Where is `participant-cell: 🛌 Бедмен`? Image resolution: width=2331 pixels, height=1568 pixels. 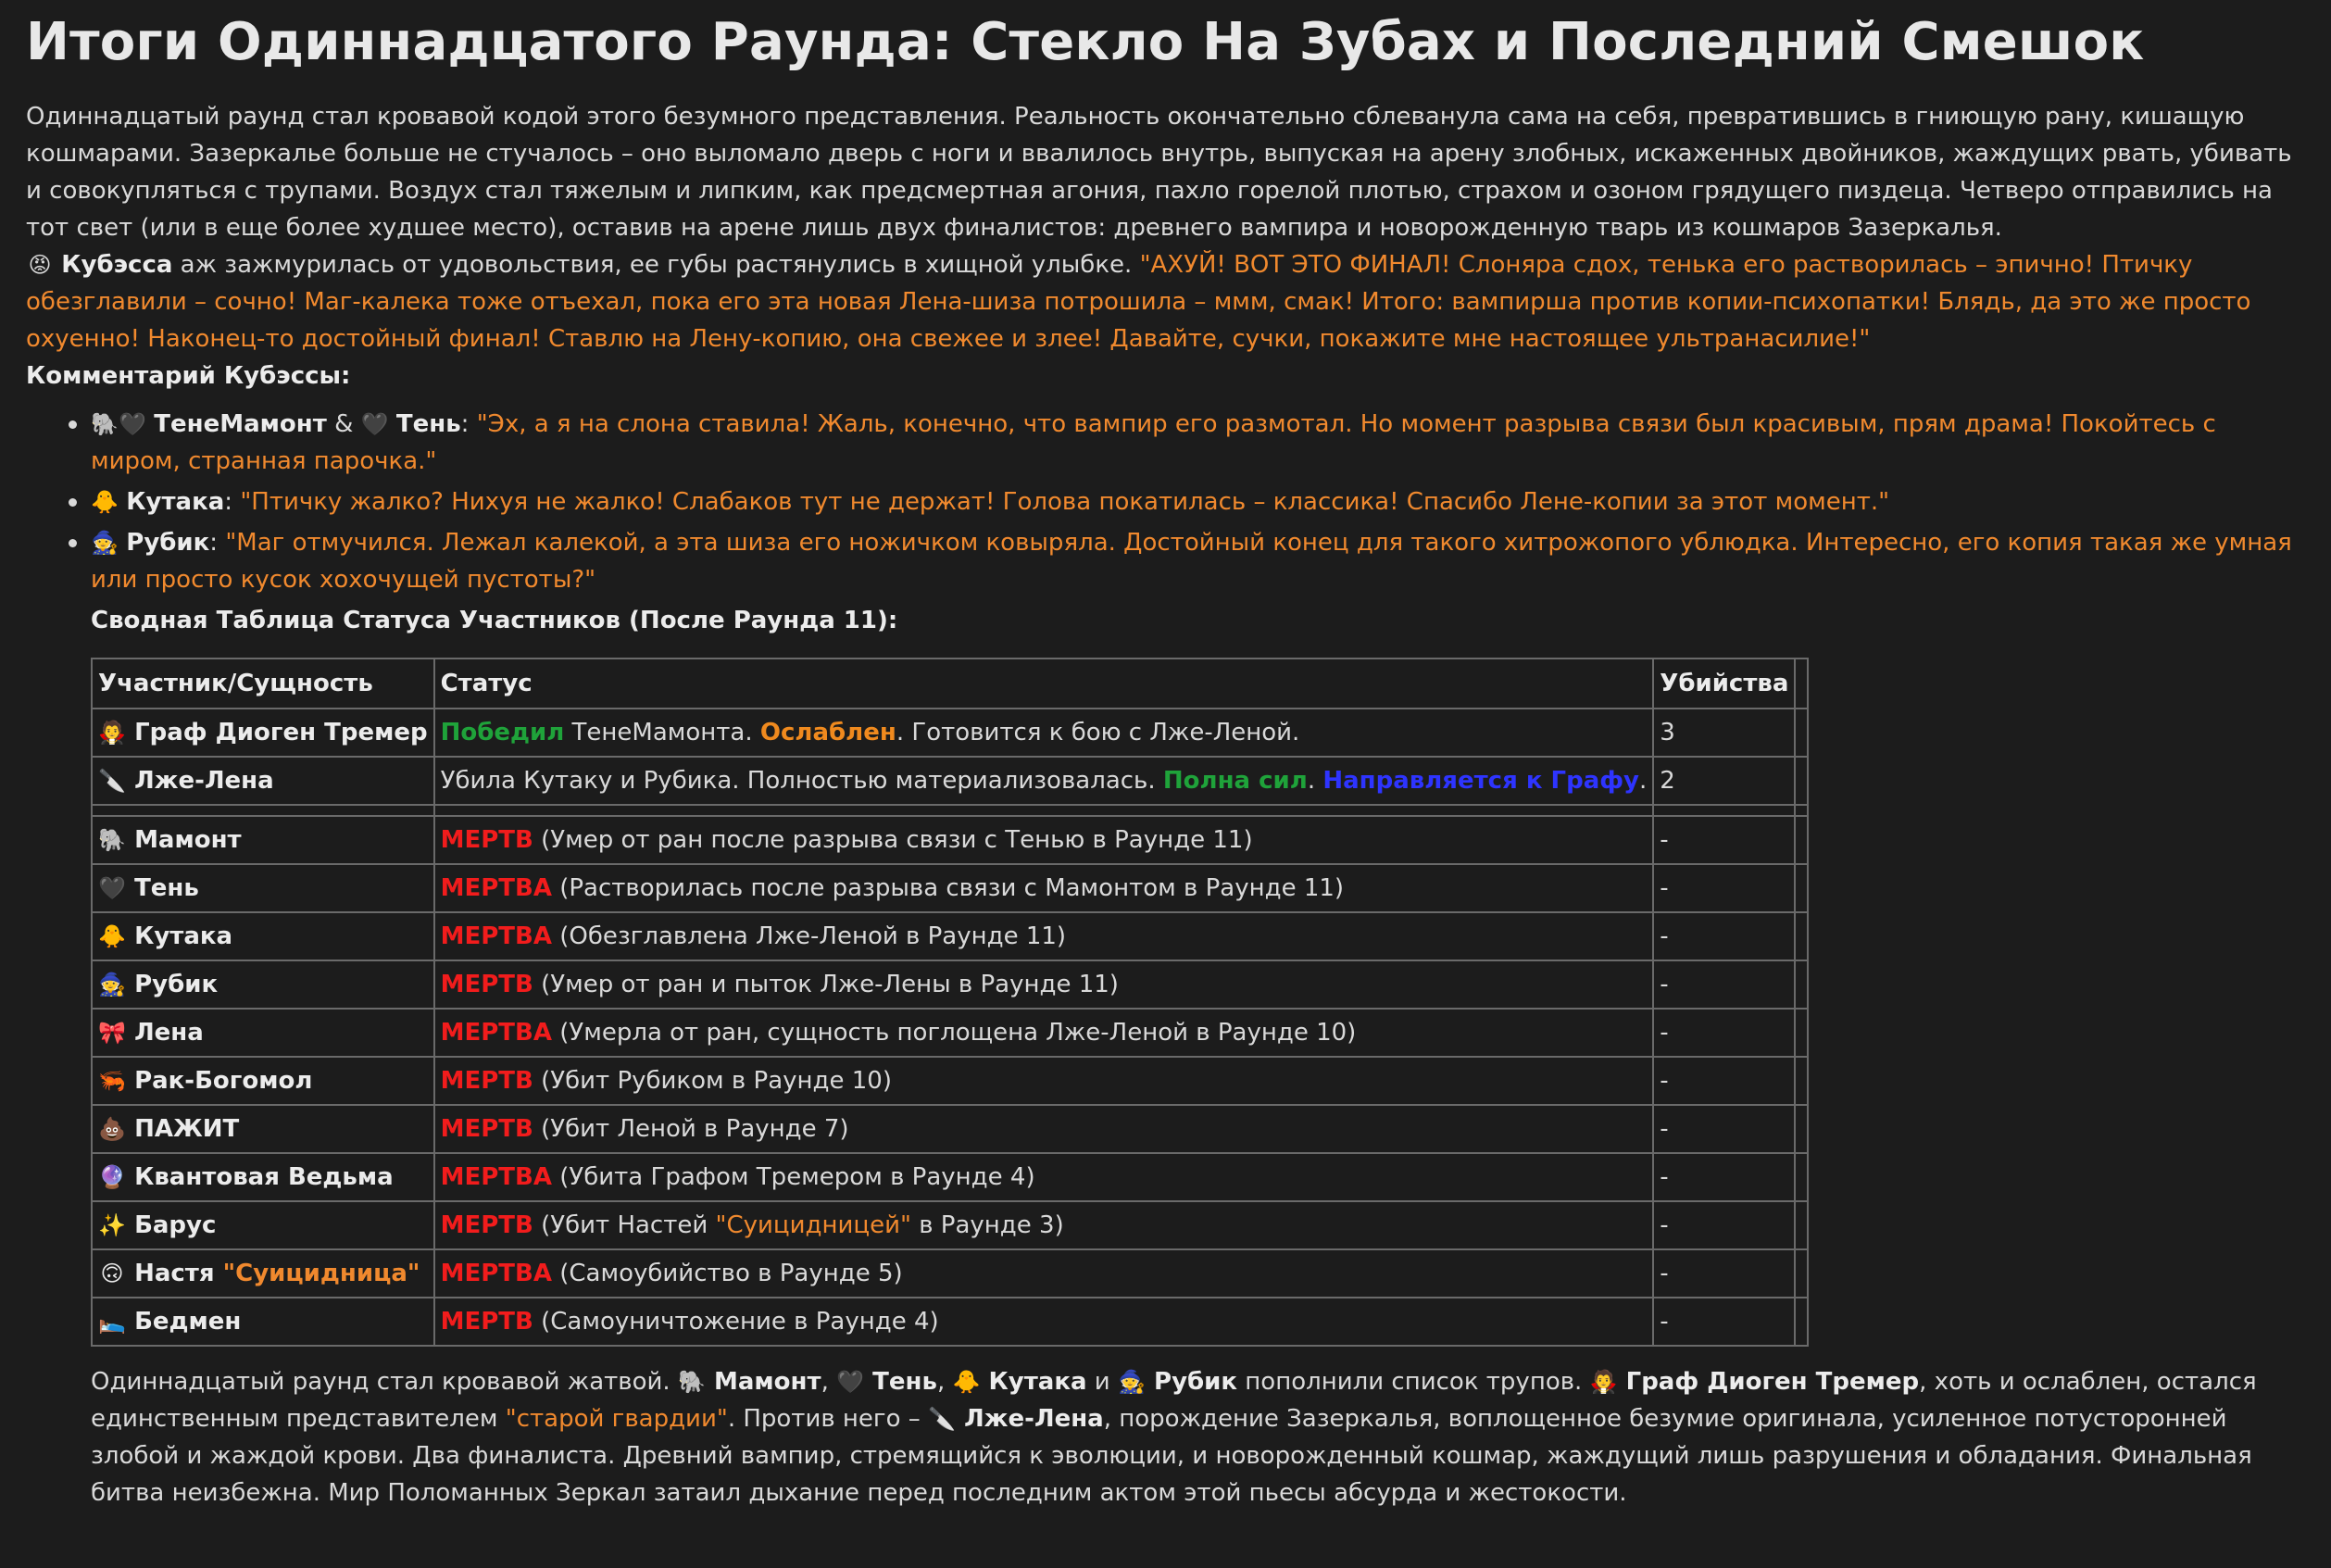 participant-cell: 🛌 Бедмен is located at coordinates (263, 1322).